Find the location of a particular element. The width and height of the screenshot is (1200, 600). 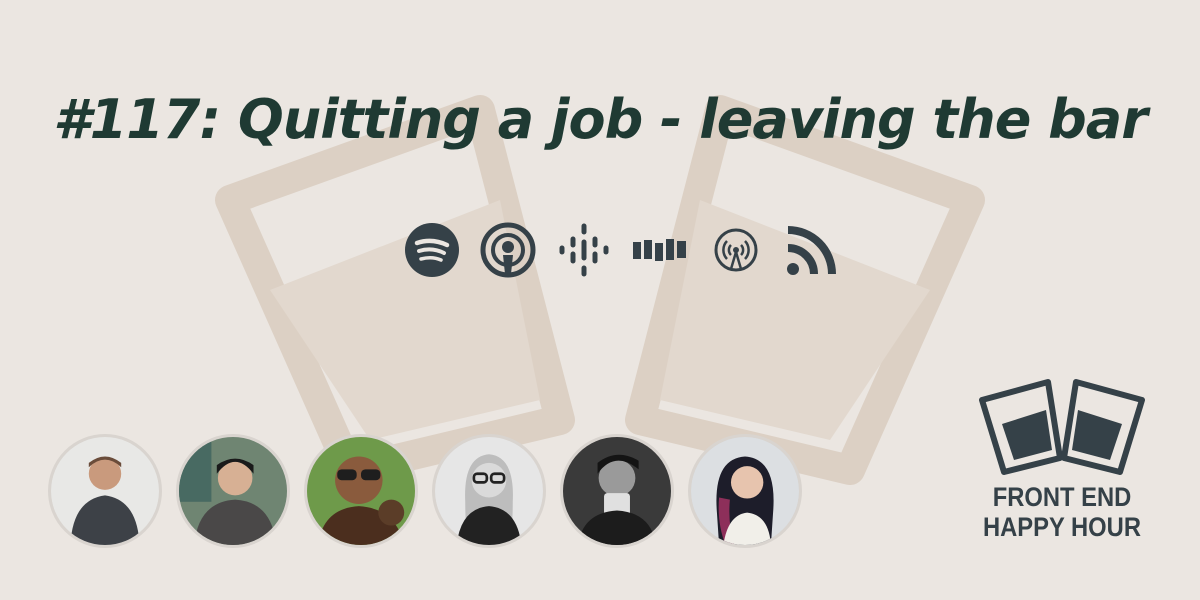

host-avatars is located at coordinates (425, 491).